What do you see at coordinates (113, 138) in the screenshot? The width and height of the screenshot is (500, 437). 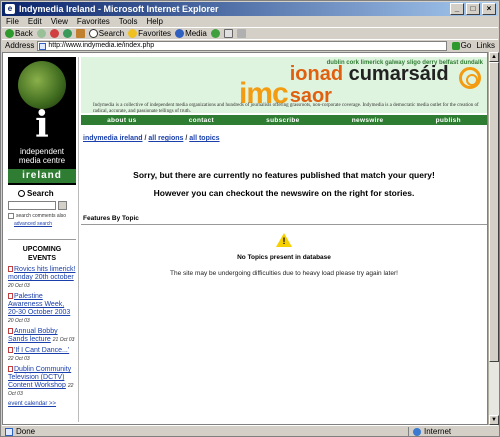 I see `breadcrumb-indymedia-ireland: indymedia ireland` at bounding box center [113, 138].